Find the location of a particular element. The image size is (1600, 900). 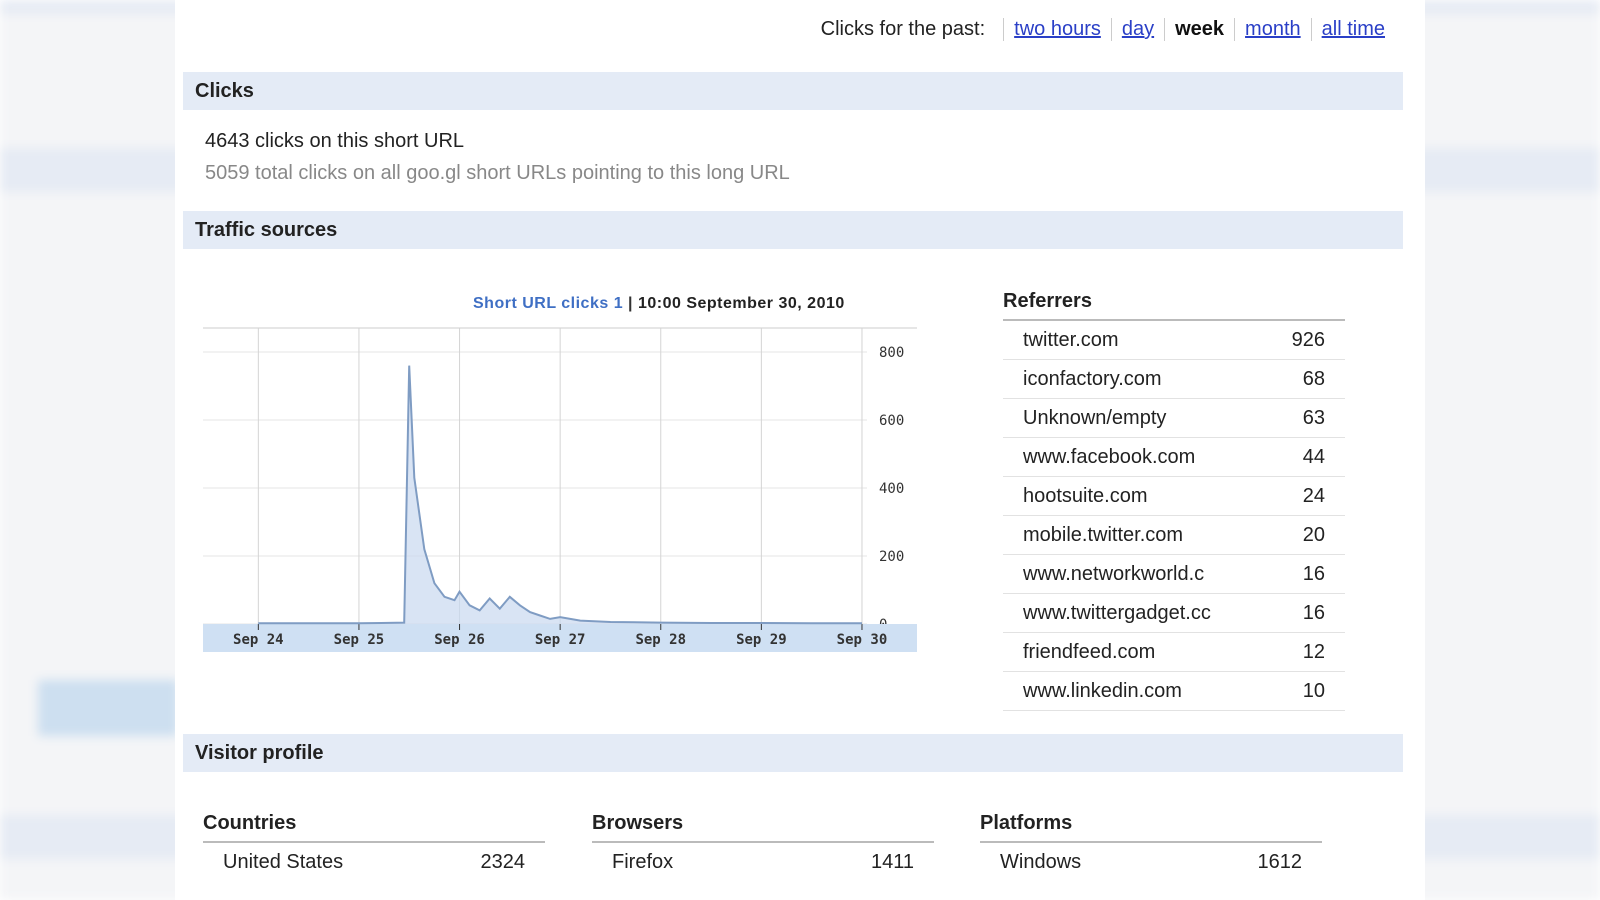

table-row: hootsuite.com 24 is located at coordinates (1174, 496).